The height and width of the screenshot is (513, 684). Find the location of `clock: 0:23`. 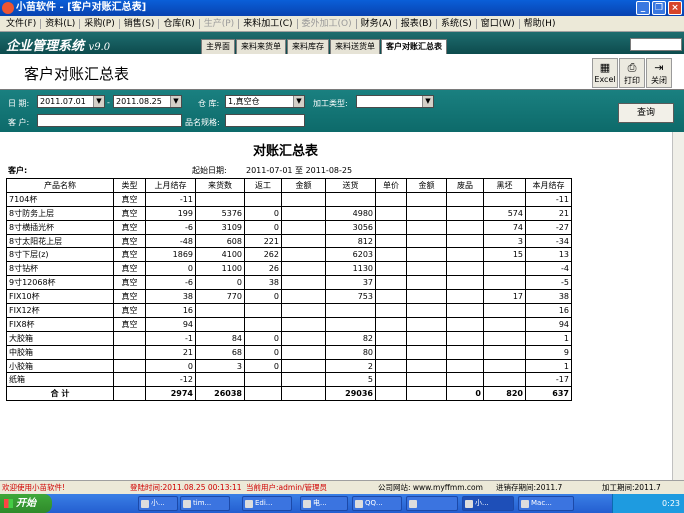

clock: 0:23 is located at coordinates (671, 503).